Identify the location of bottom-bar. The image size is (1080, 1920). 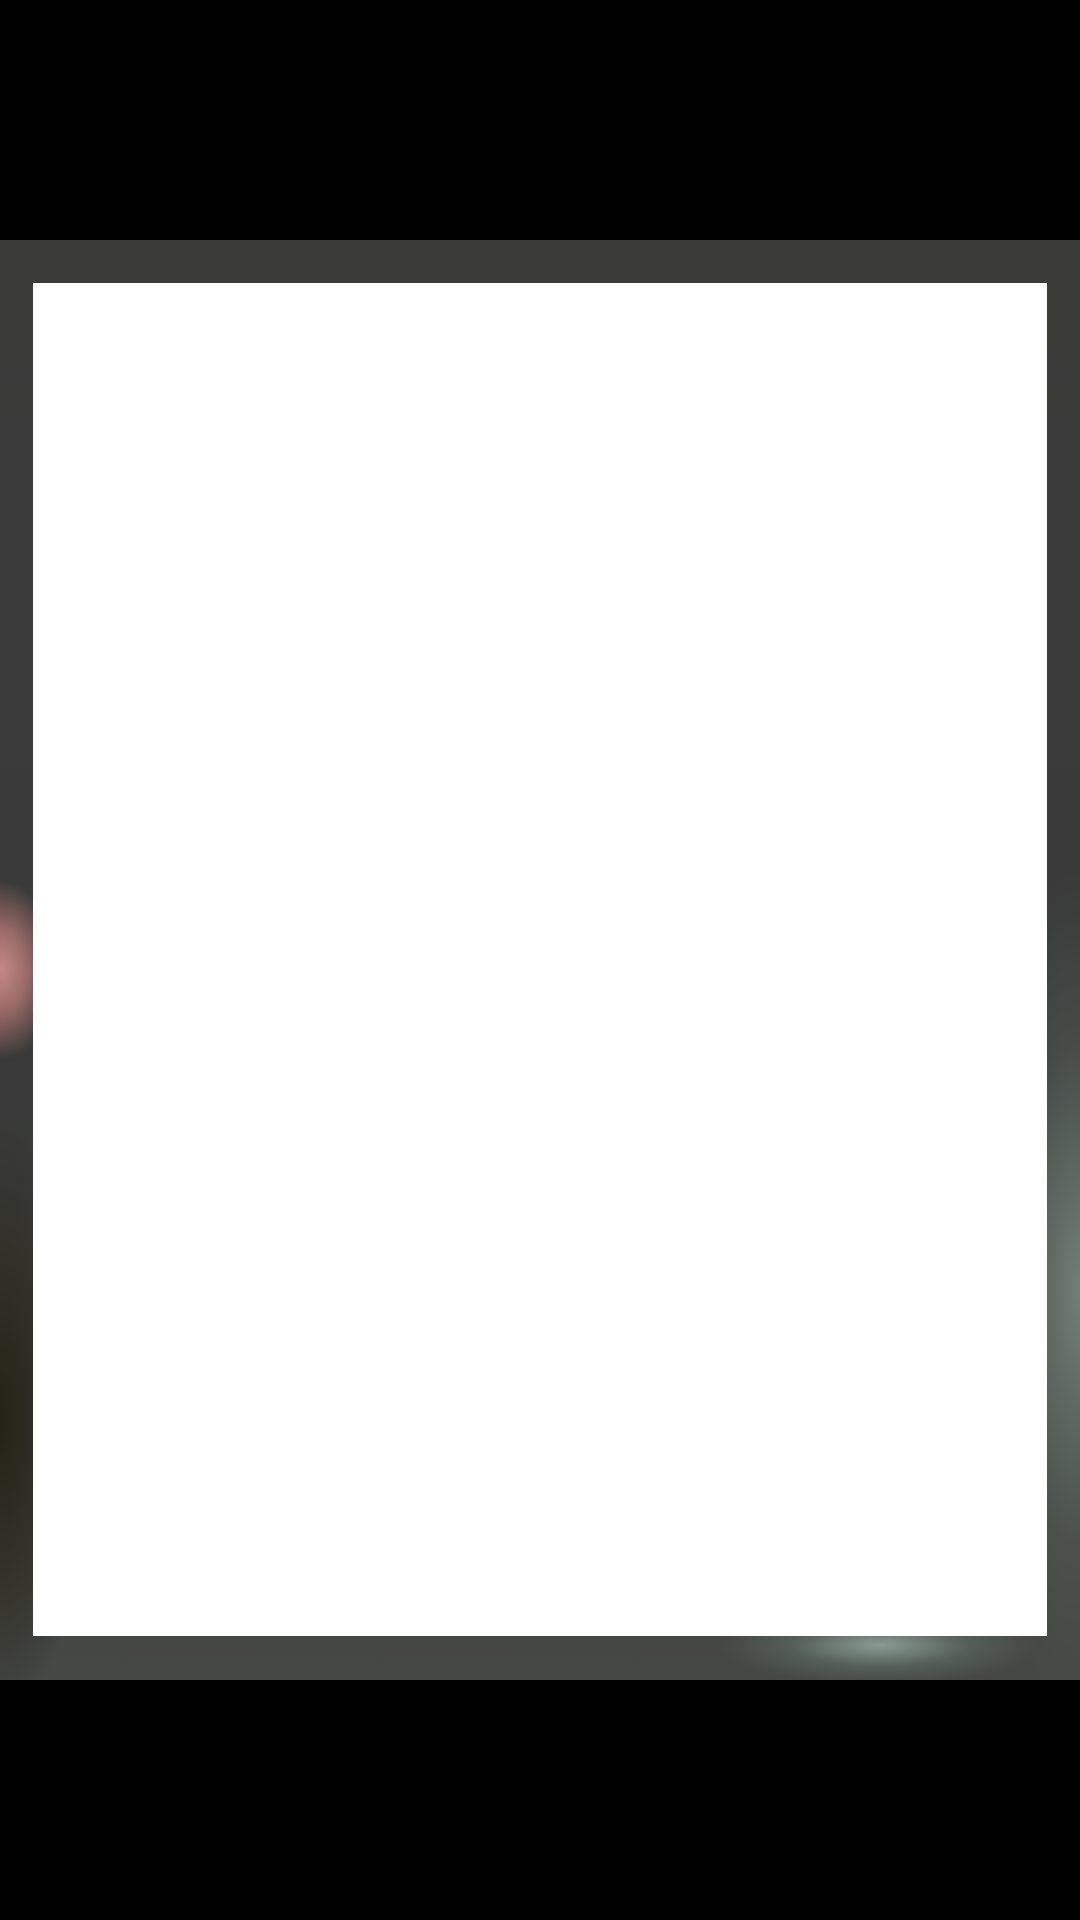
(540, 1800).